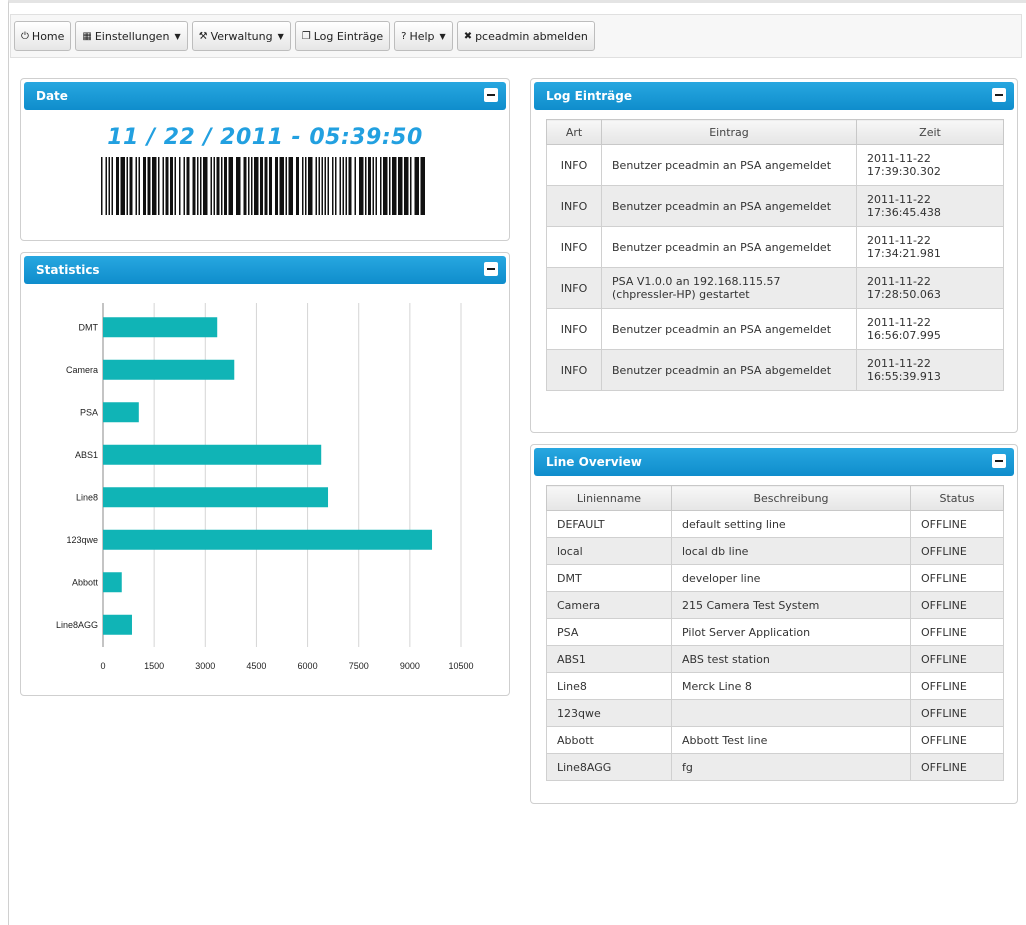  What do you see at coordinates (957, 498) in the screenshot?
I see `column-header-status: Status` at bounding box center [957, 498].